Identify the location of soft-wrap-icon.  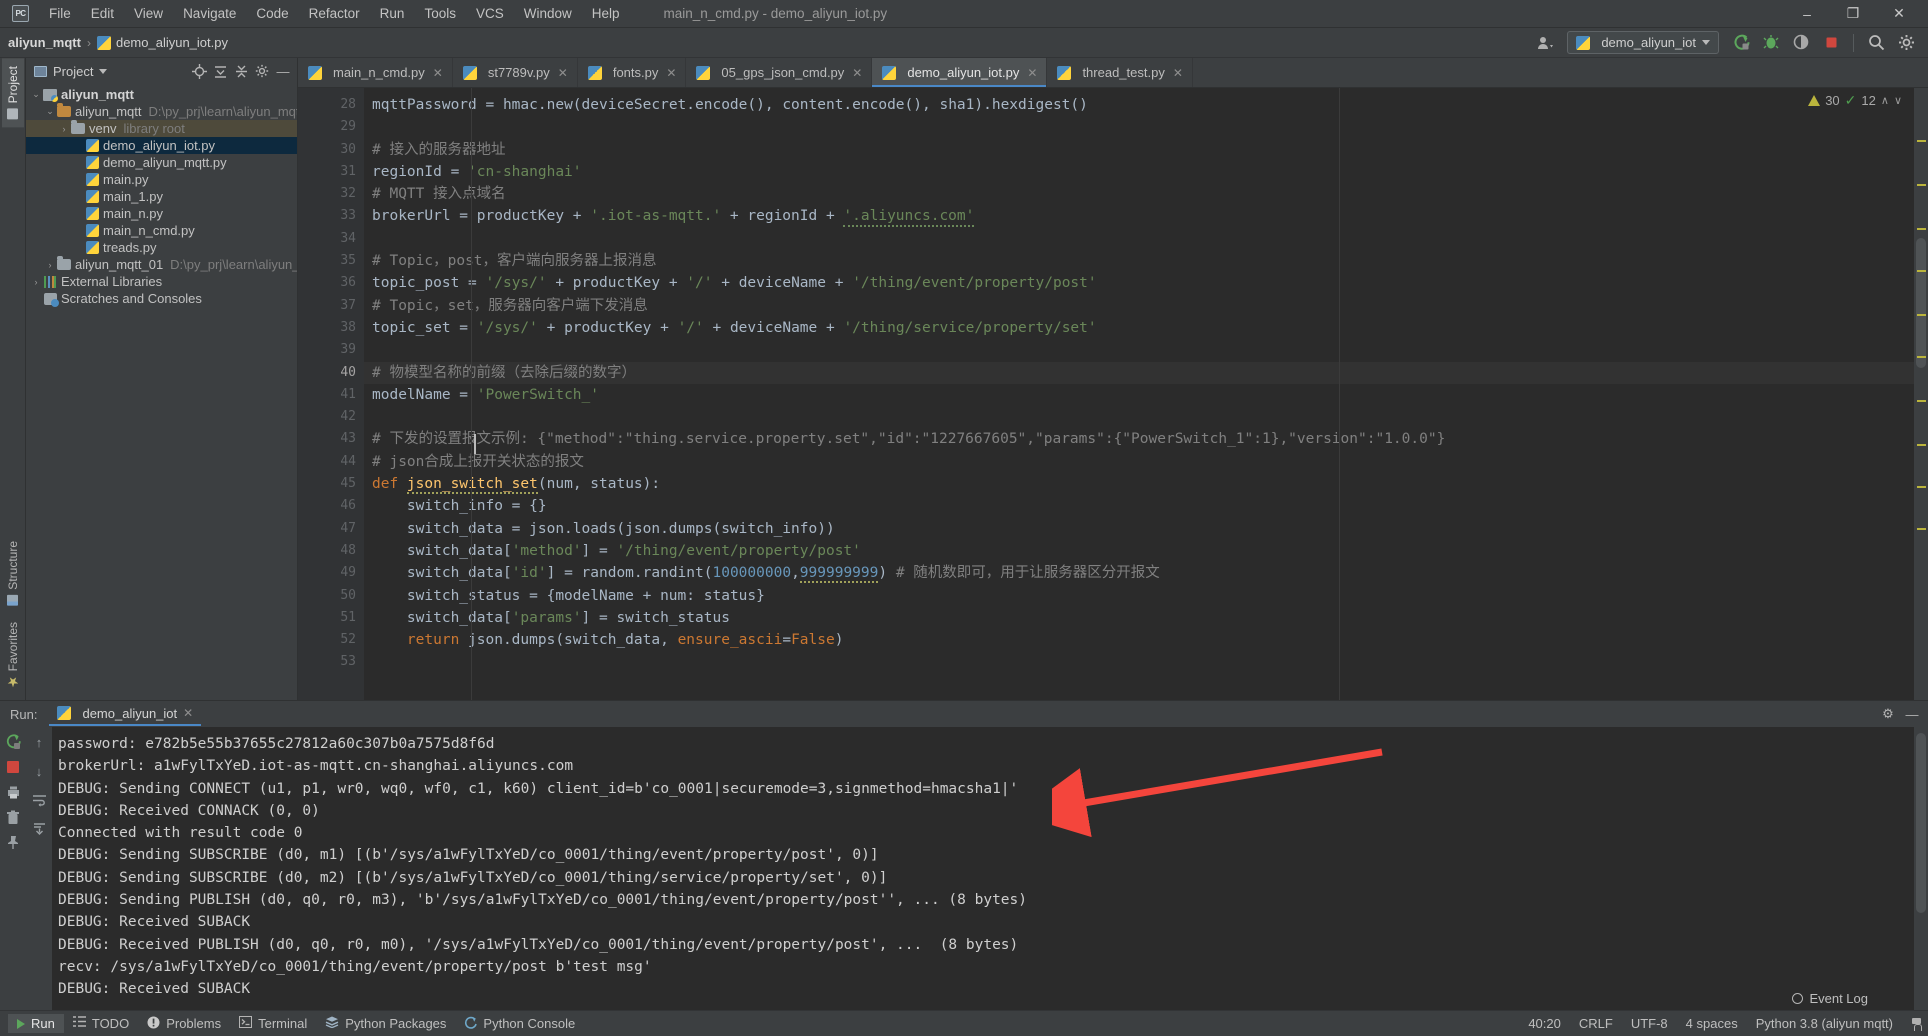
(39, 800).